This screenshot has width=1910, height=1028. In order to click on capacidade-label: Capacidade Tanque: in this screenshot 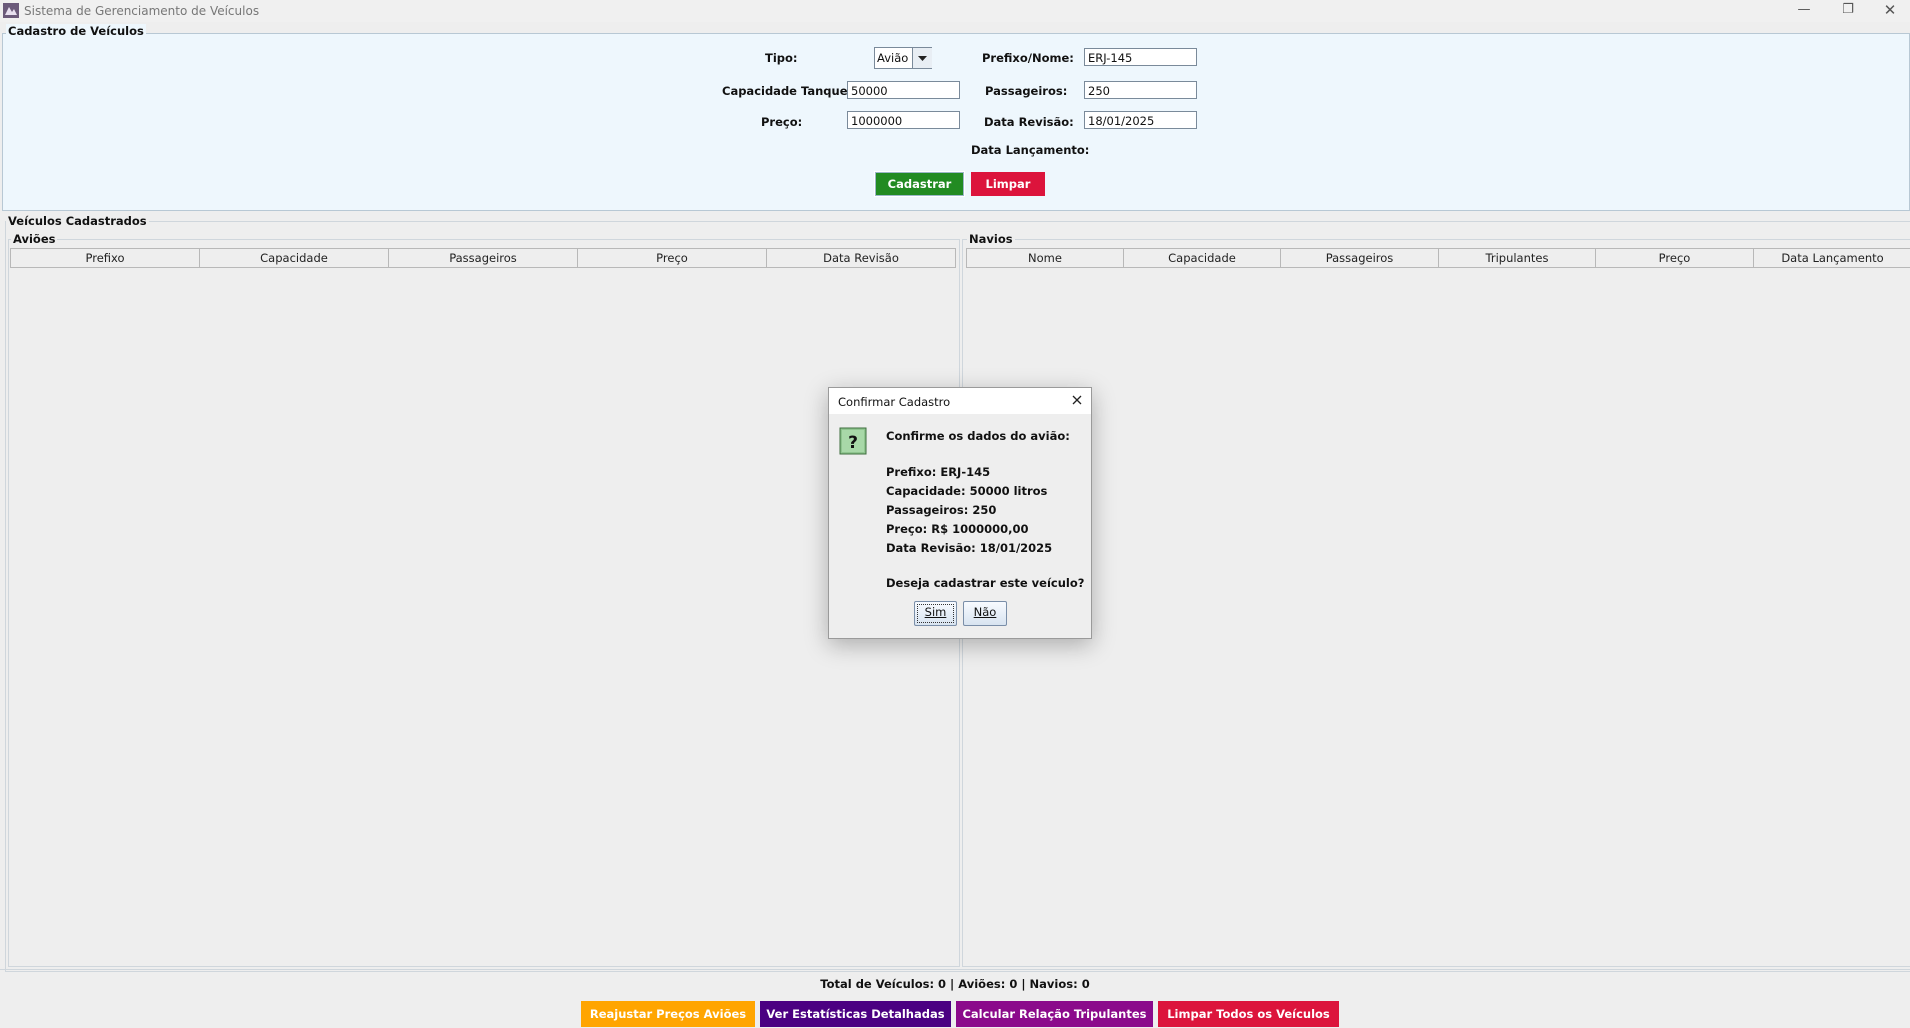, I will do `click(787, 91)`.